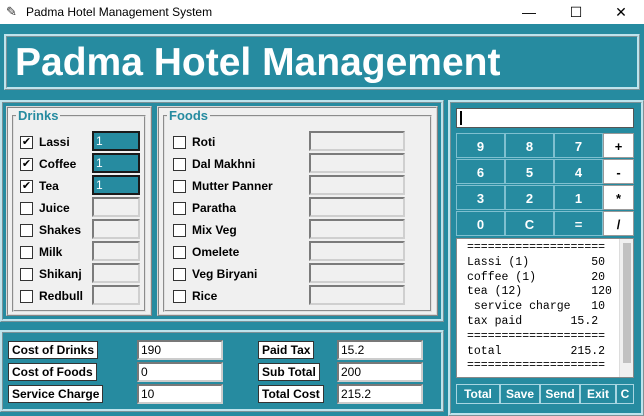 Image resolution: width=644 pixels, height=416 pixels. I want to click on receipt-scrollbar, so click(626, 308).